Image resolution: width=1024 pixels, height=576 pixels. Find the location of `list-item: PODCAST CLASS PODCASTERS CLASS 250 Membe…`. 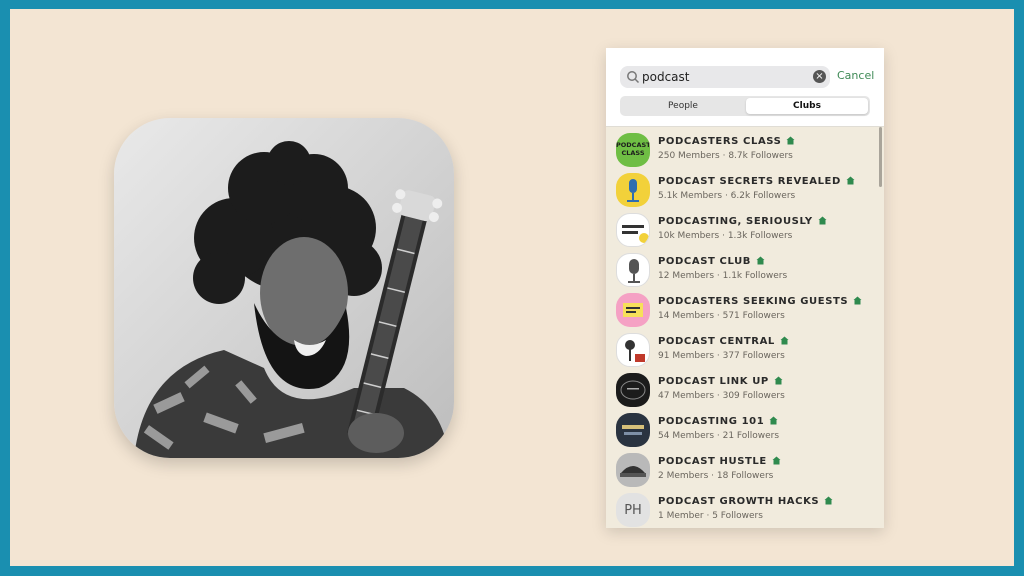

list-item: PODCAST CLASS PODCASTERS CLASS 250 Membe… is located at coordinates (741, 147).